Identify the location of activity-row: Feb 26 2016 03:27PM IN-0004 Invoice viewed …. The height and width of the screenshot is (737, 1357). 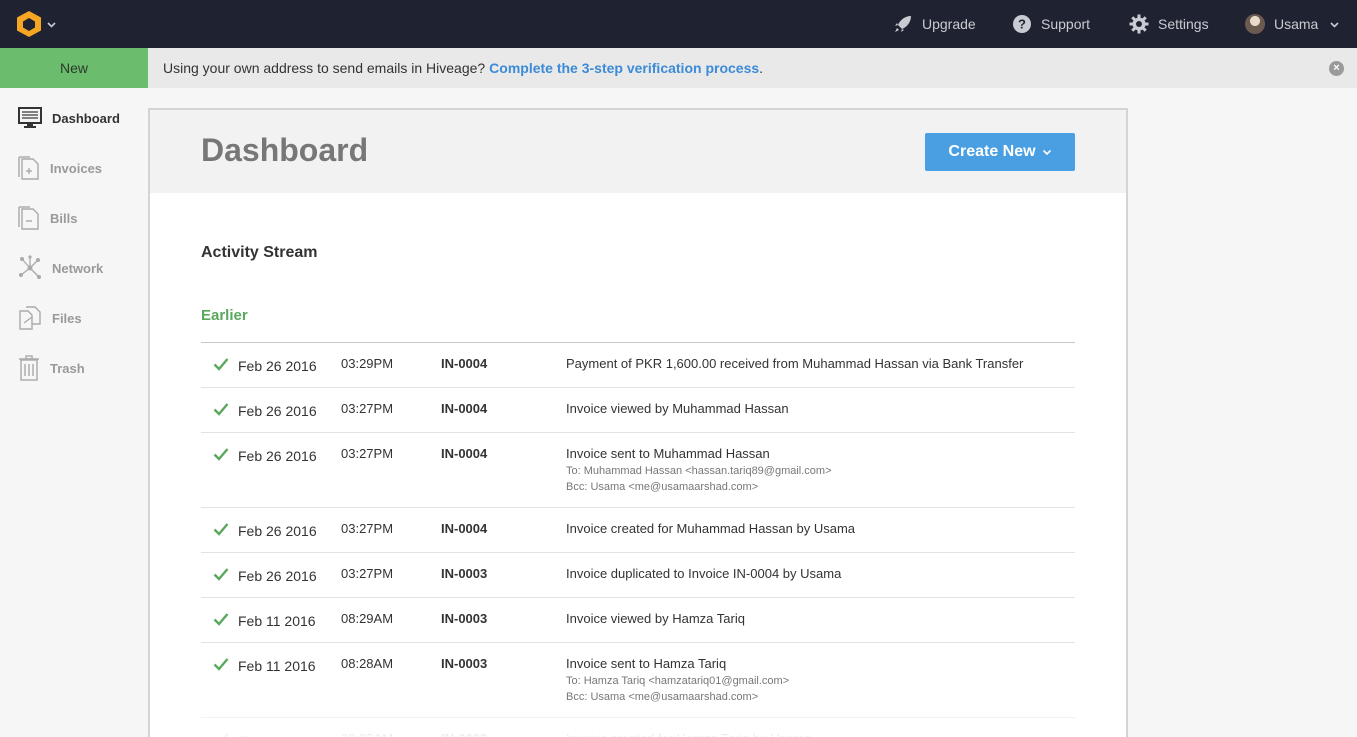
(638, 410).